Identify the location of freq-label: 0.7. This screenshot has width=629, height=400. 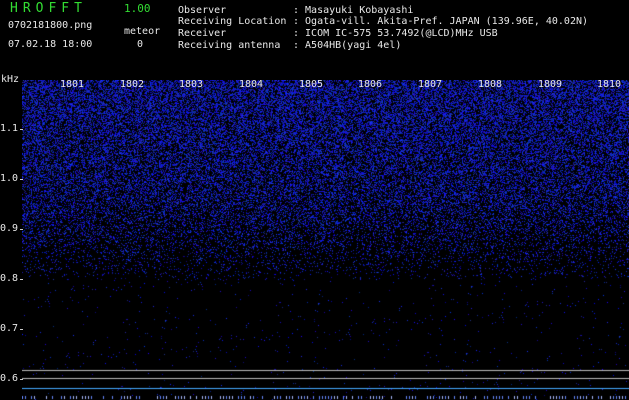
(9, 328).